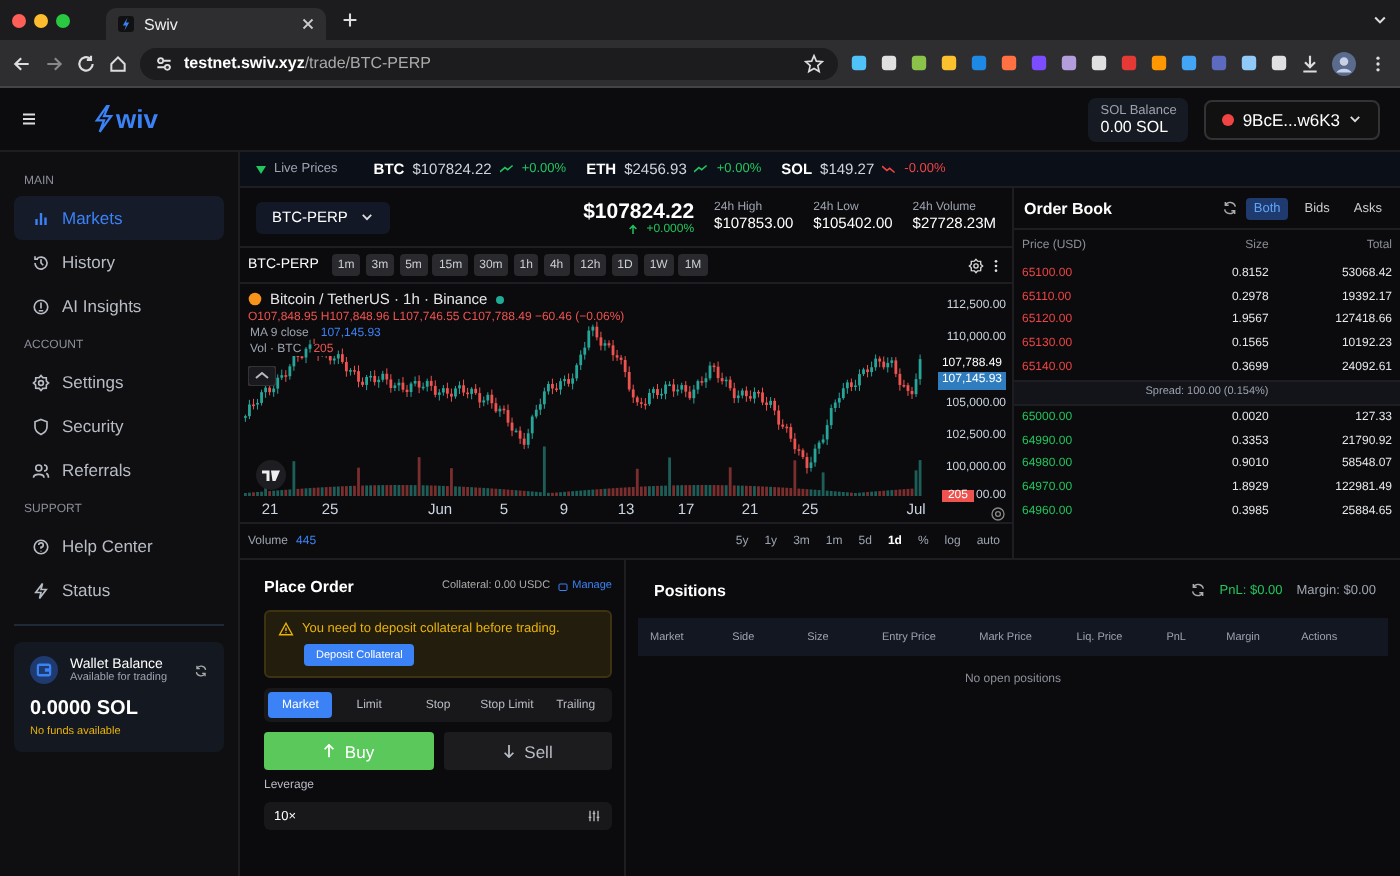 The width and height of the screenshot is (1400, 876). What do you see at coordinates (41, 546) in the screenshot?
I see `help-icon` at bounding box center [41, 546].